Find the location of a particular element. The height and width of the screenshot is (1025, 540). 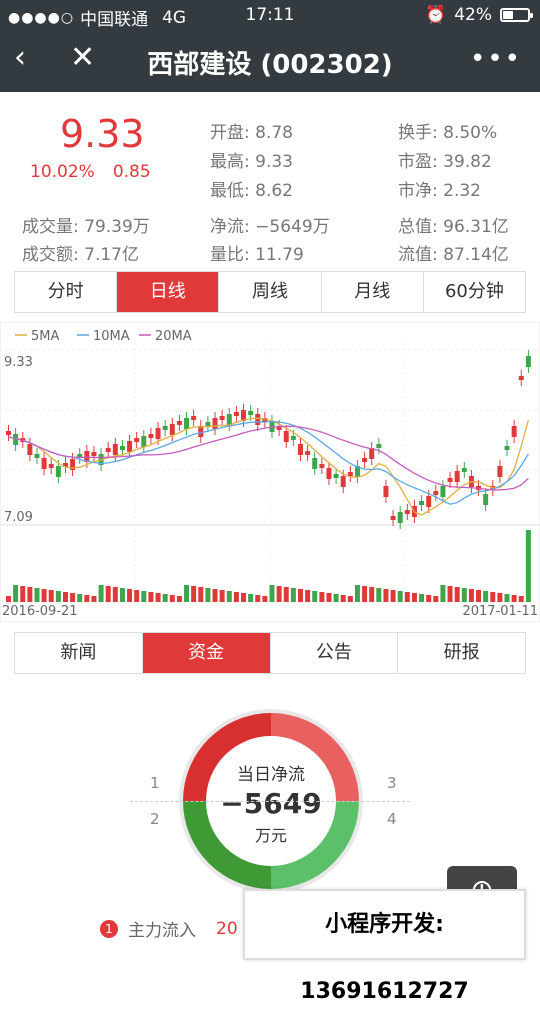

page-title: 西部建设 (002302) is located at coordinates (270, 65).